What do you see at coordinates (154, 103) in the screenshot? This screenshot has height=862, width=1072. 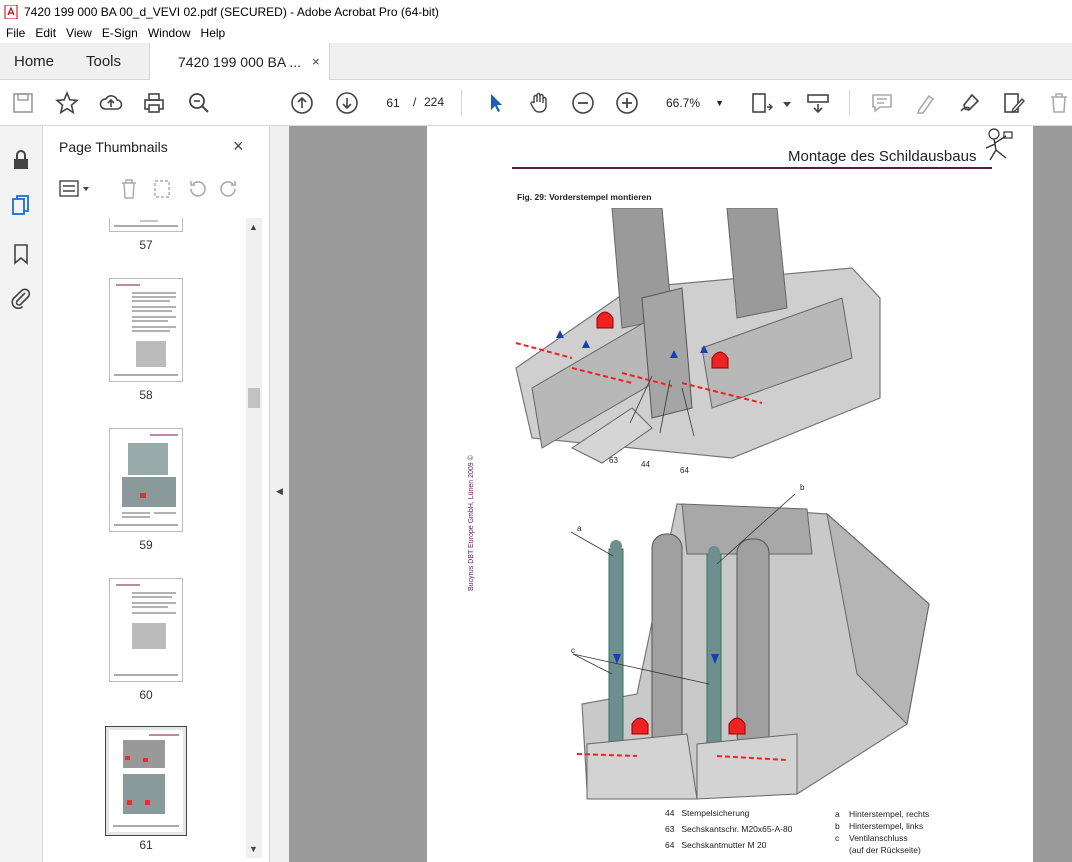 I see `print-icon` at bounding box center [154, 103].